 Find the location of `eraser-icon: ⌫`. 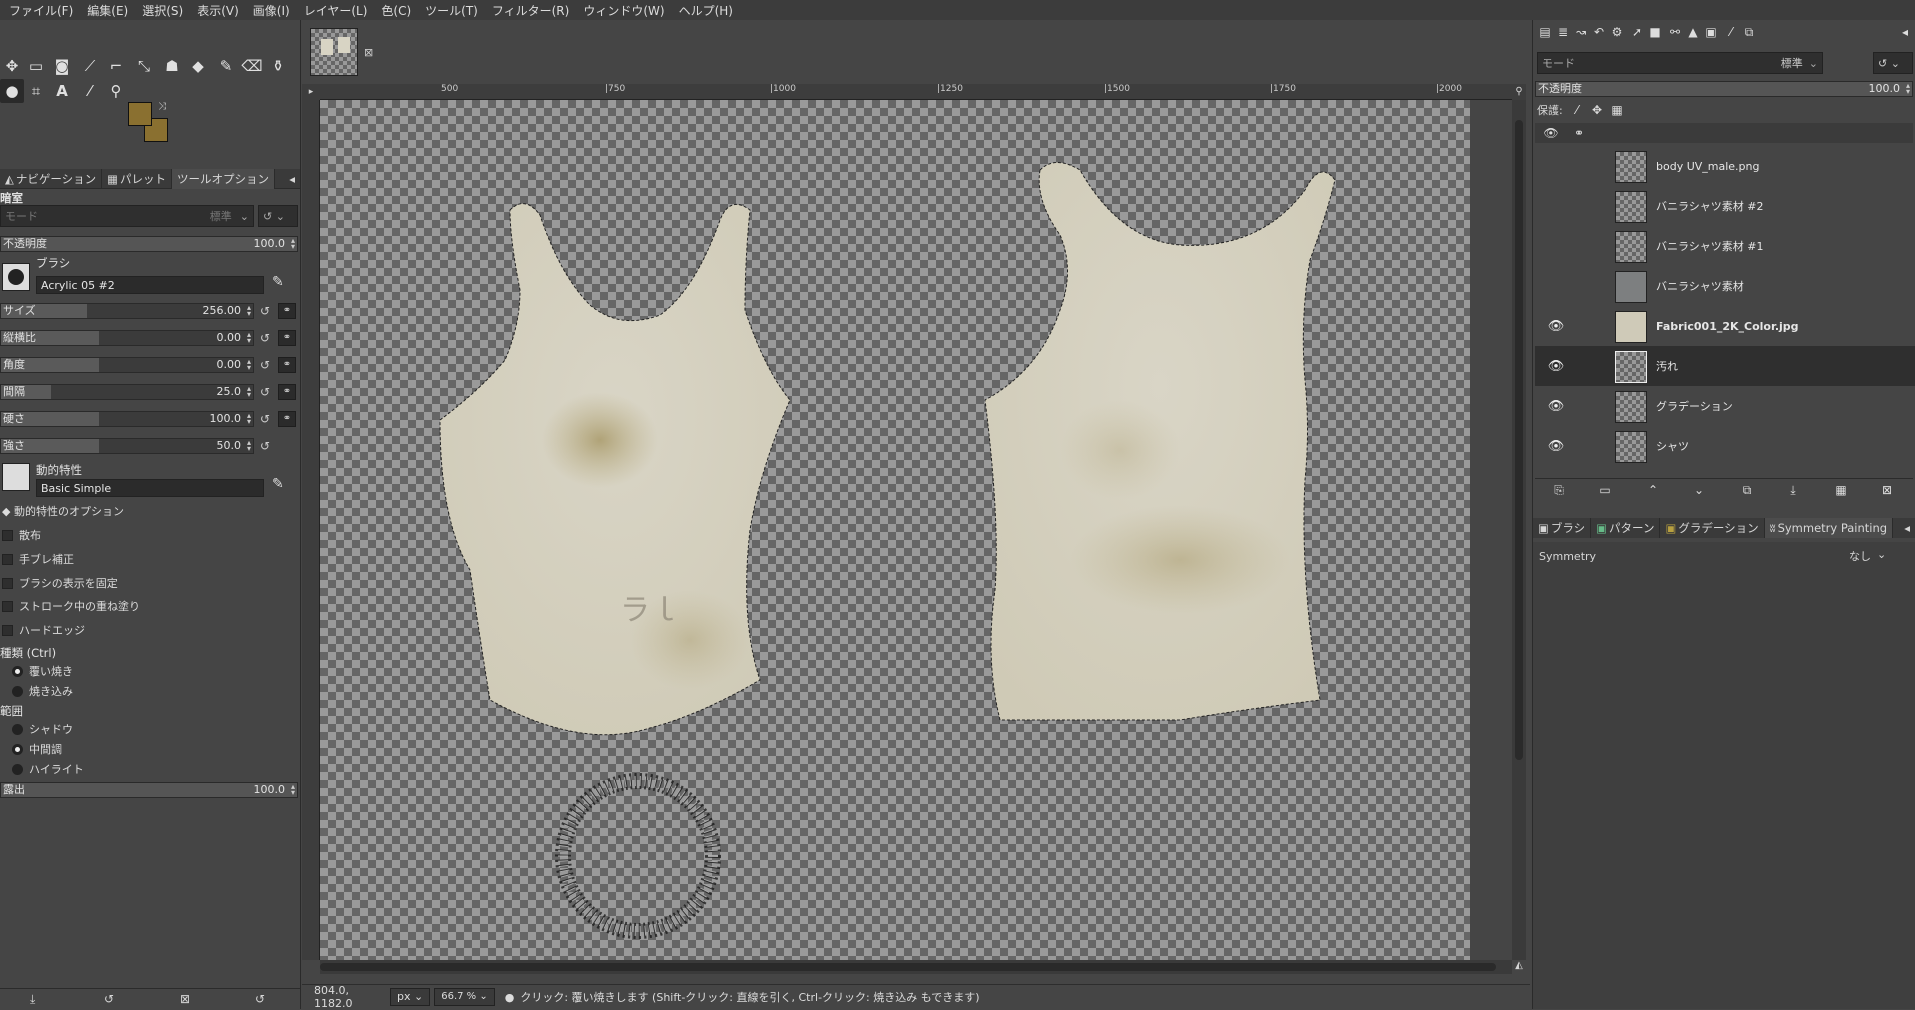

eraser-icon: ⌫ is located at coordinates (252, 66).